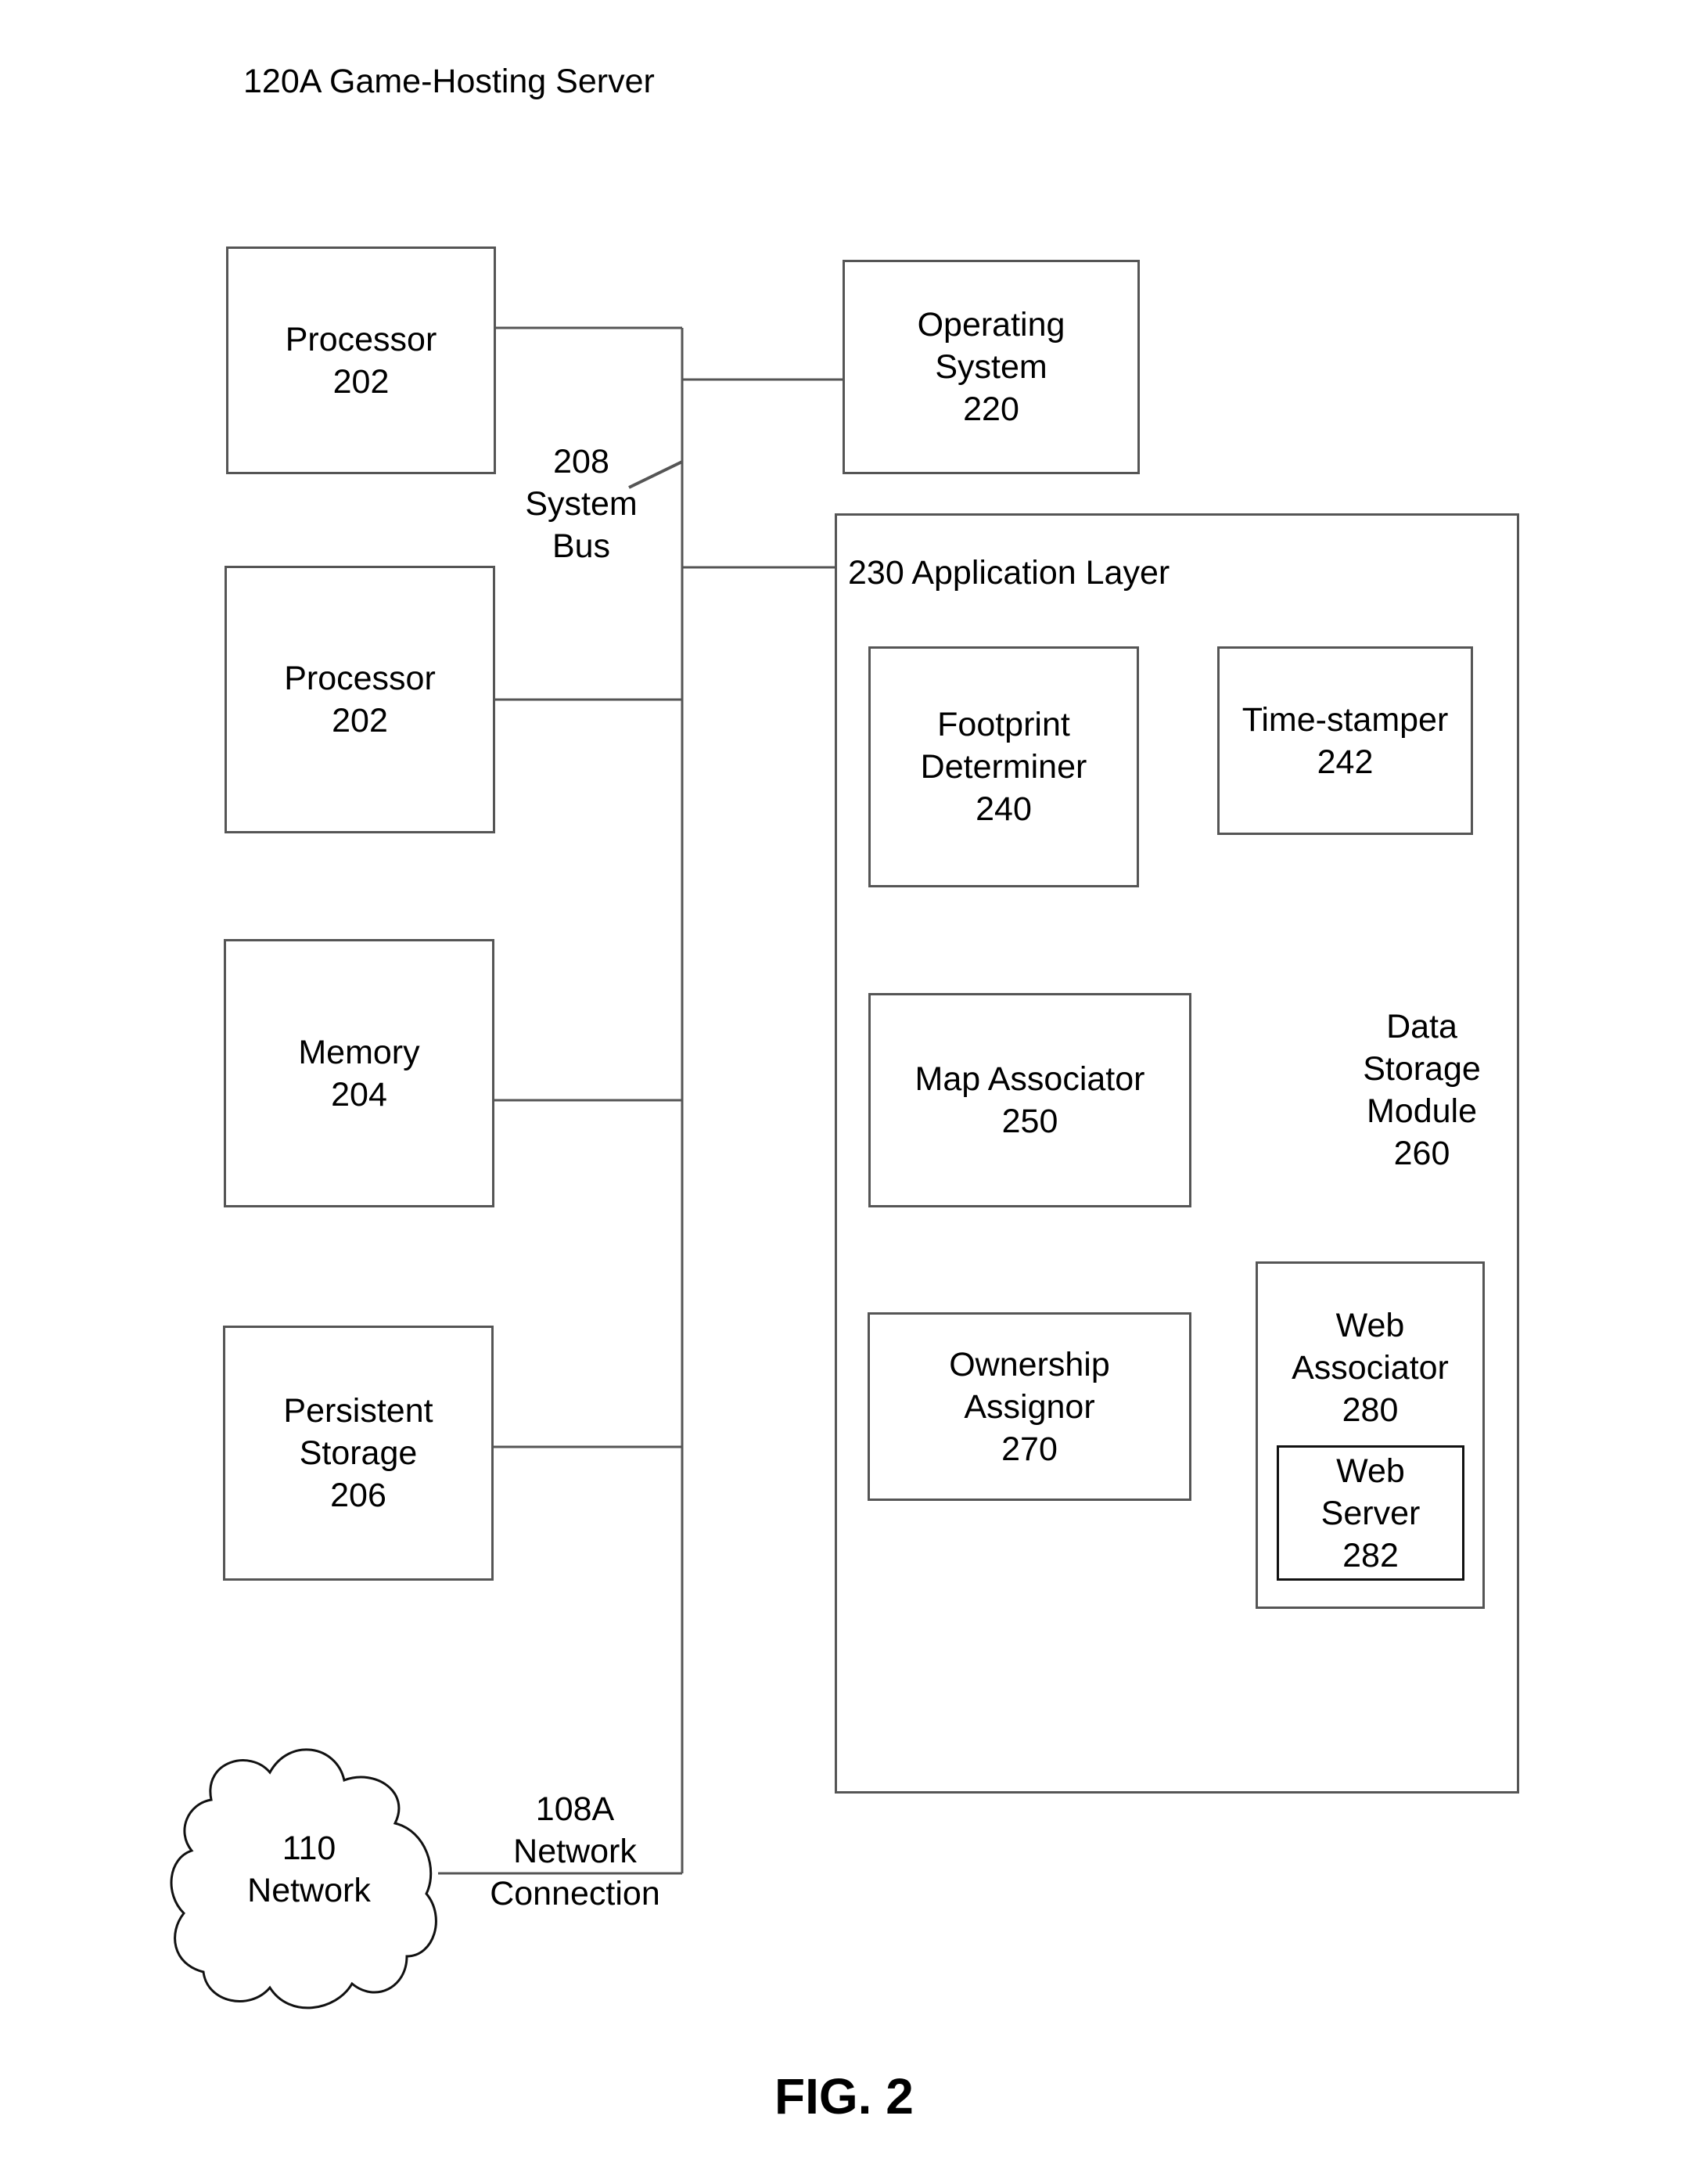 The image size is (1696, 2184). What do you see at coordinates (575, 1851) in the screenshot?
I see `network-connection-label: 108A Network Connection` at bounding box center [575, 1851].